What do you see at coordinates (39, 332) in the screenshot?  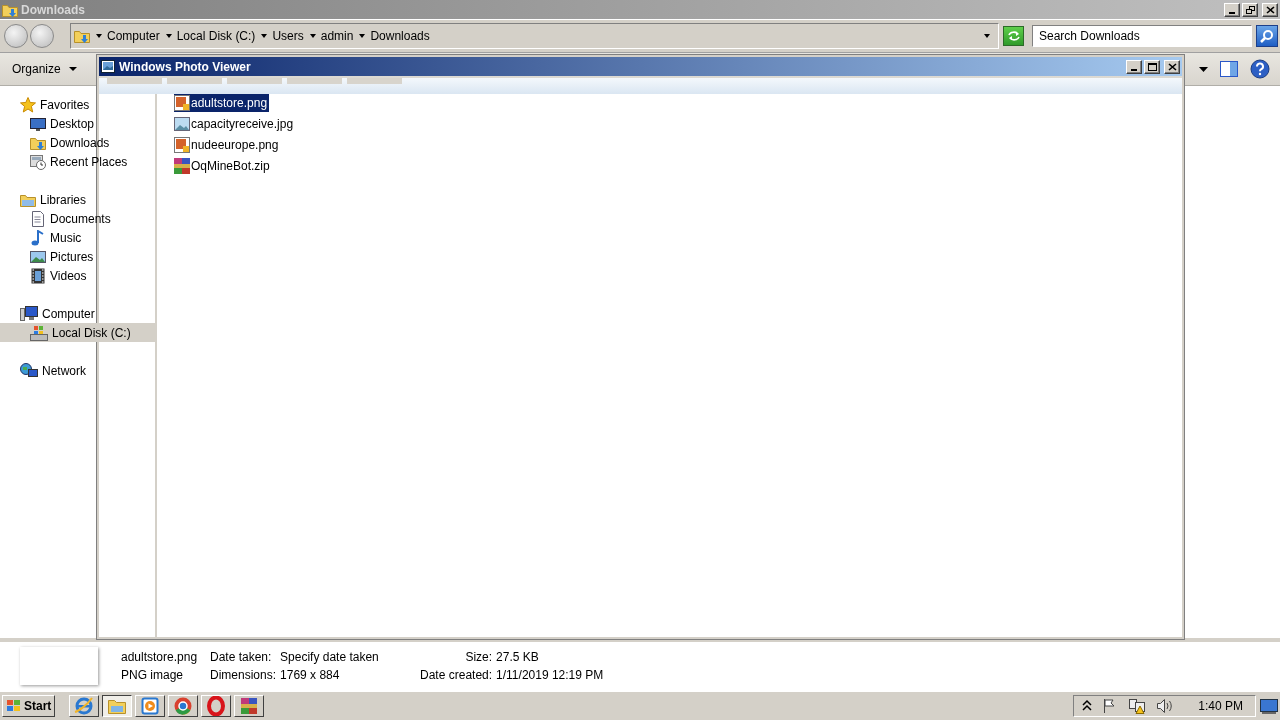 I see `drive-icon` at bounding box center [39, 332].